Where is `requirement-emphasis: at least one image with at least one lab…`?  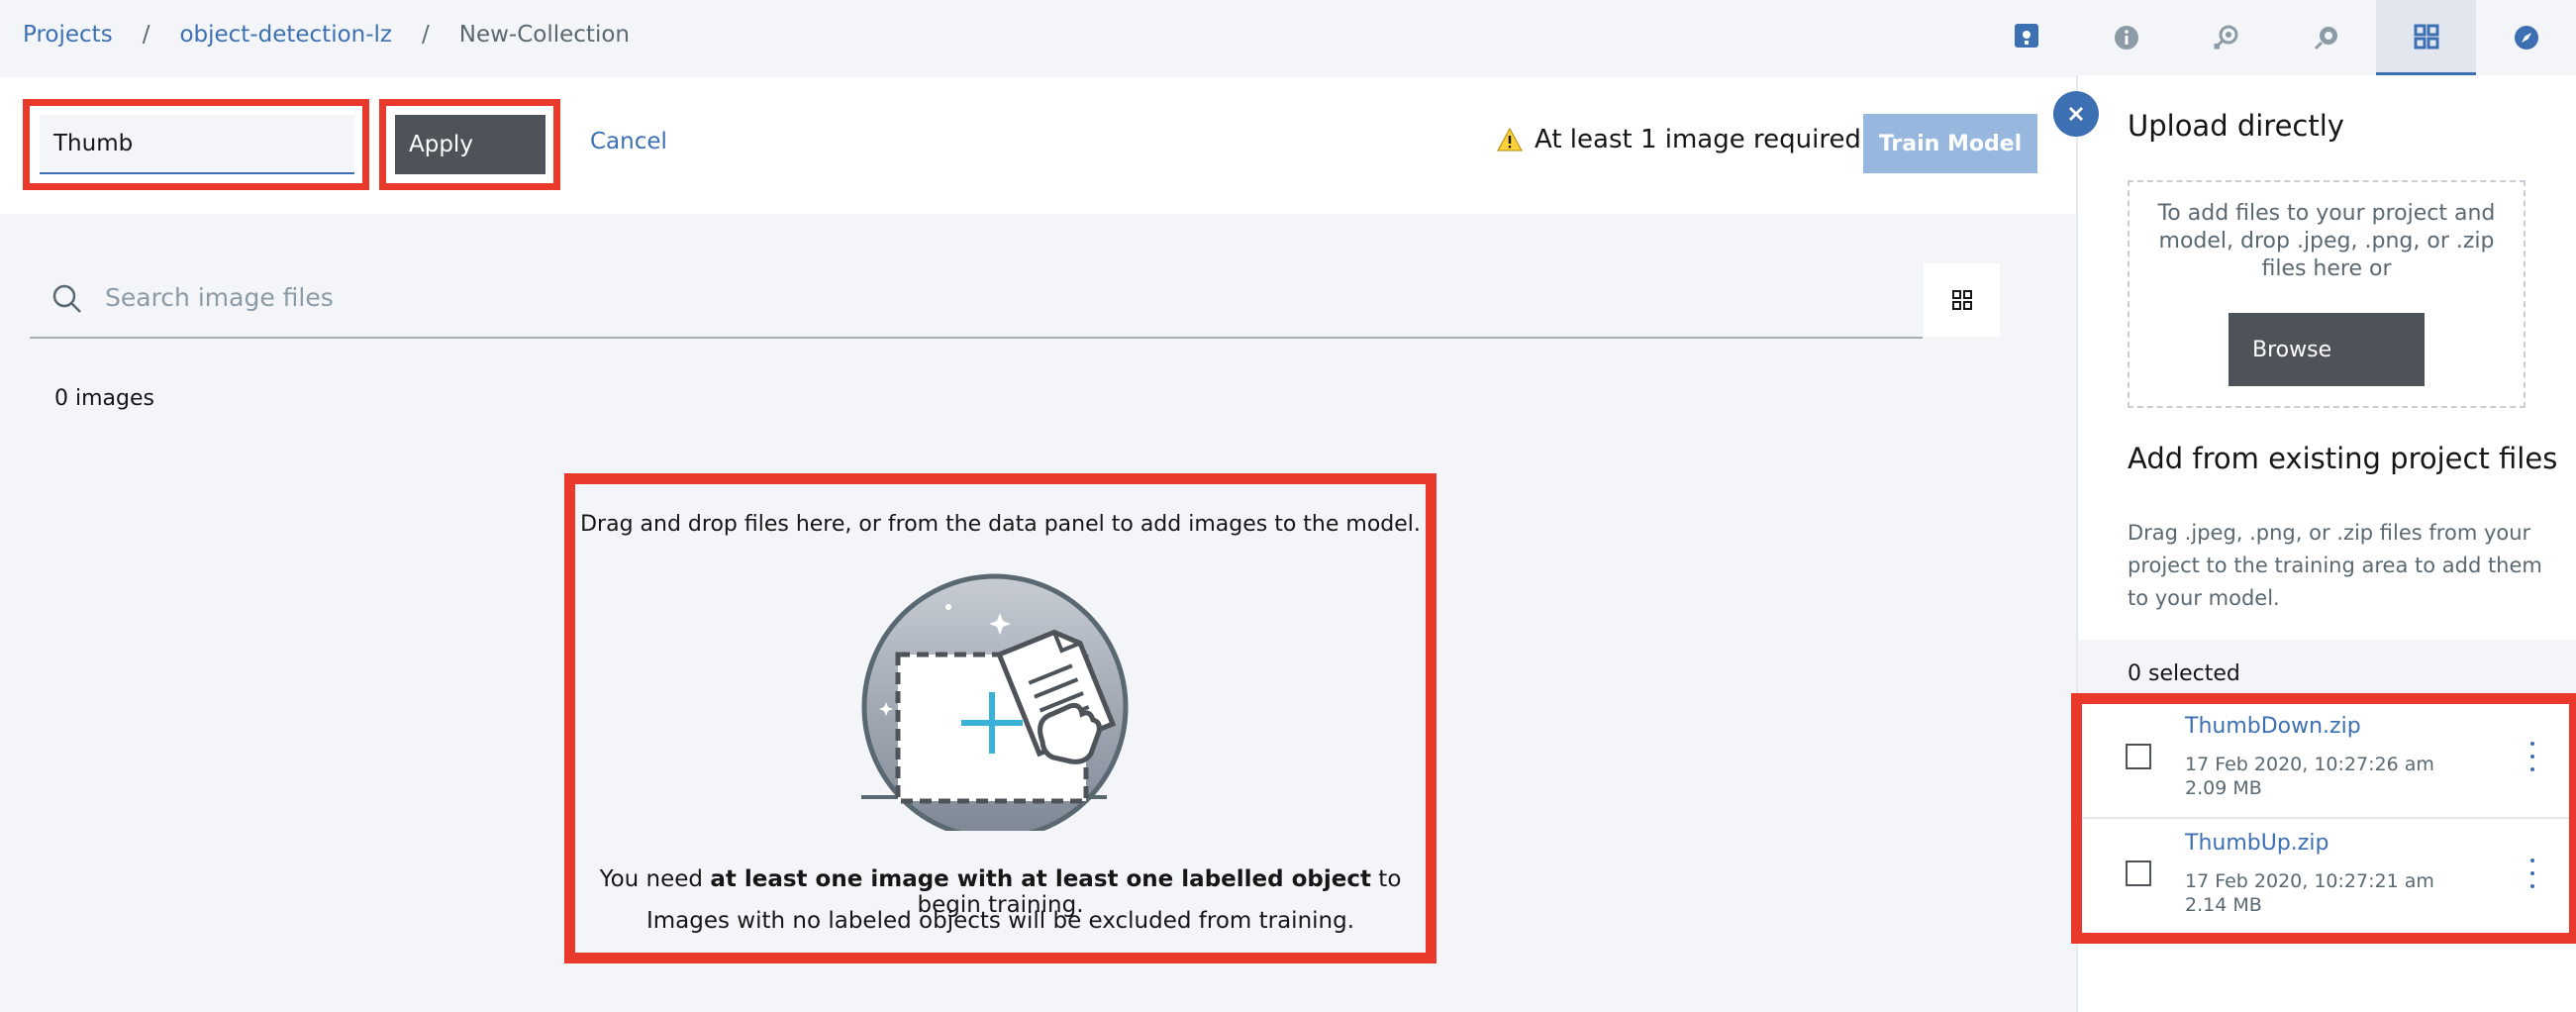 requirement-emphasis: at least one image with at least one lab… is located at coordinates (1040, 879).